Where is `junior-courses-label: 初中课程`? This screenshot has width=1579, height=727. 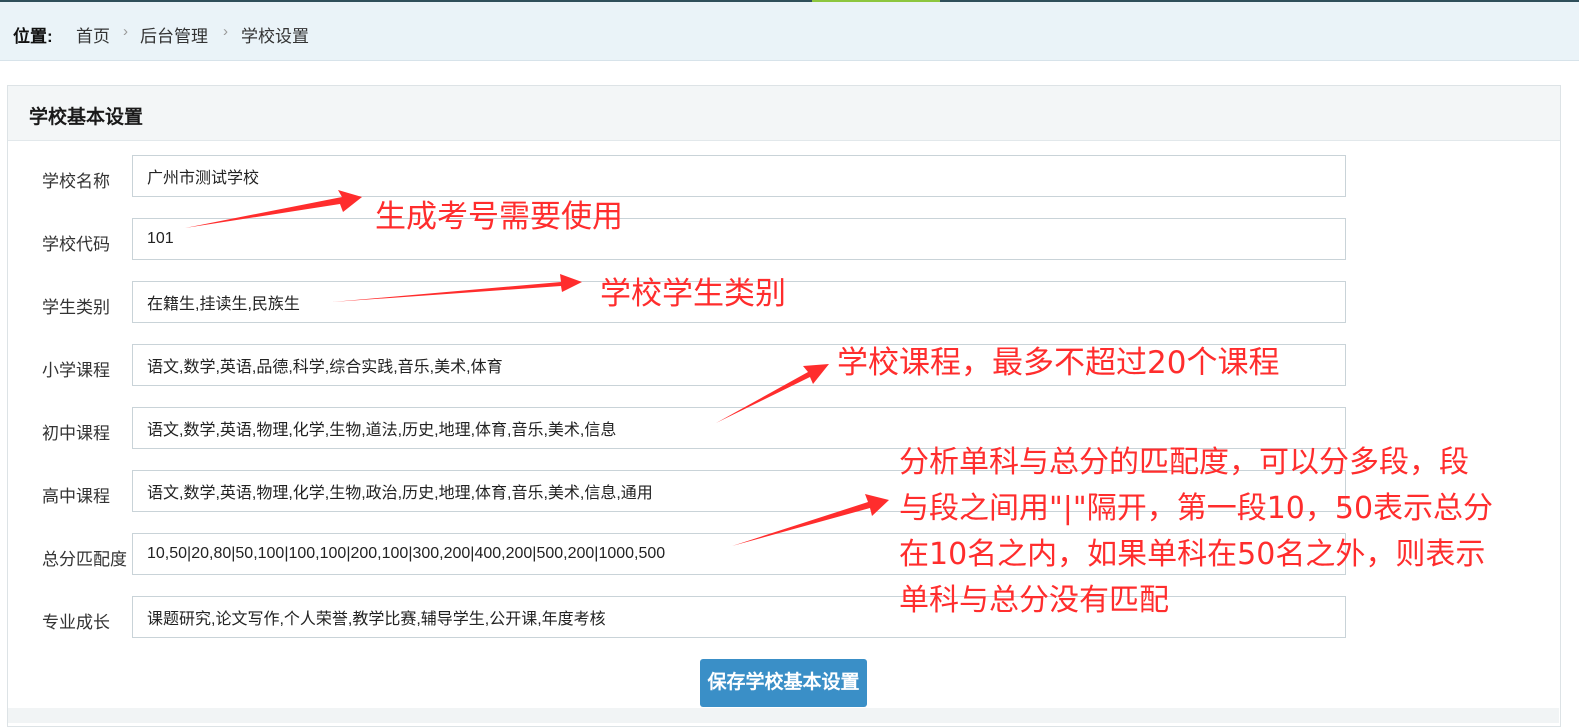 junior-courses-label: 初中课程 is located at coordinates (76, 433).